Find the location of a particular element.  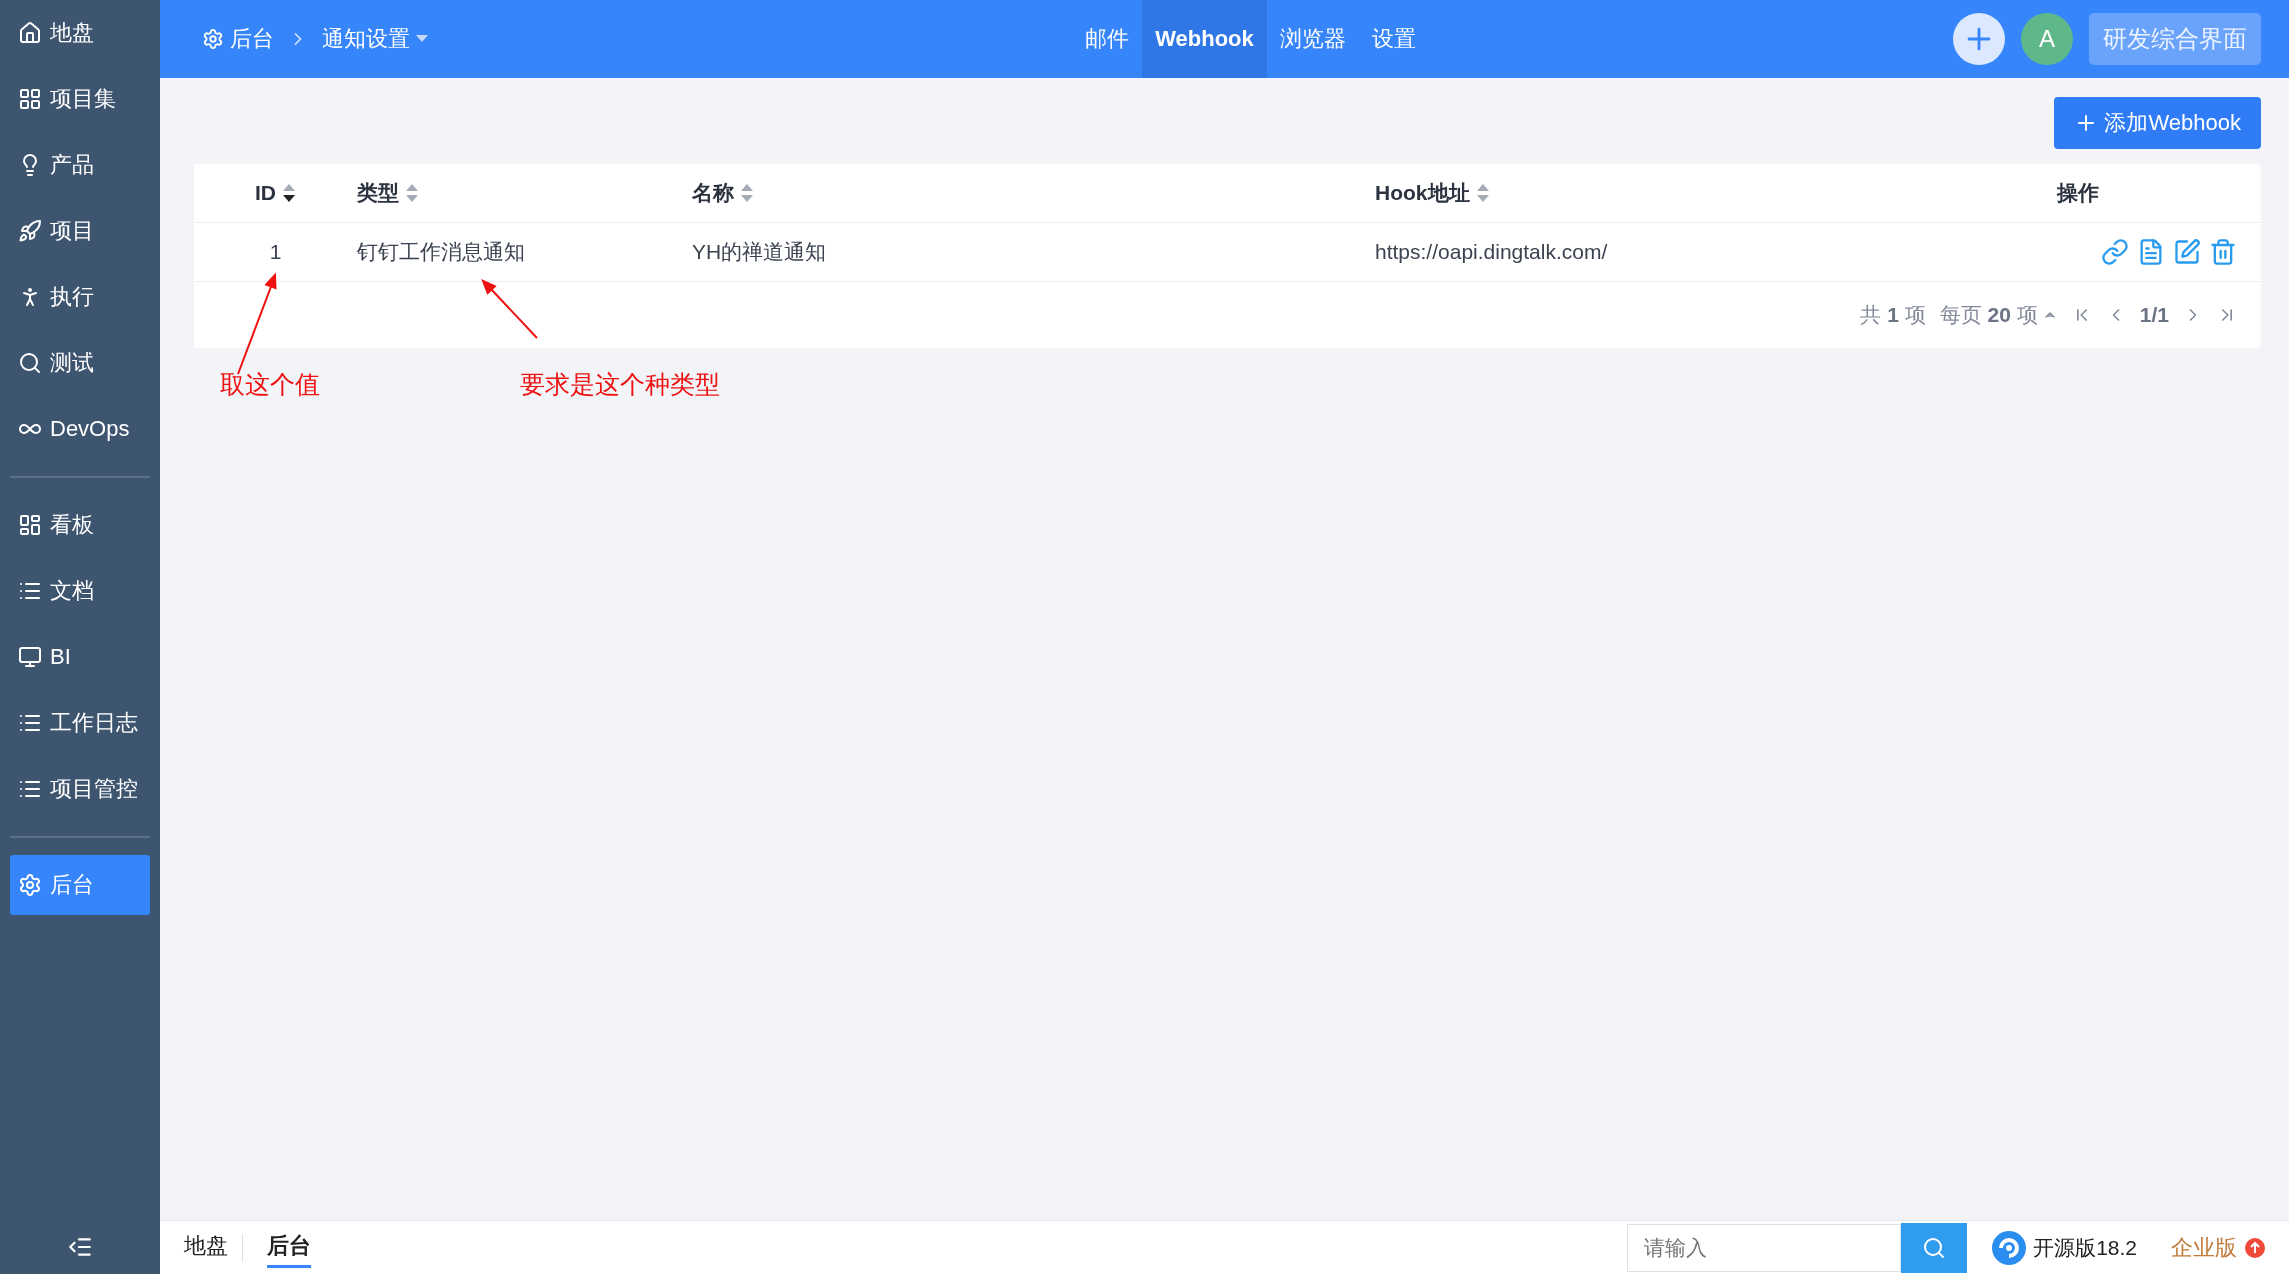

grid-icon is located at coordinates (30, 99).